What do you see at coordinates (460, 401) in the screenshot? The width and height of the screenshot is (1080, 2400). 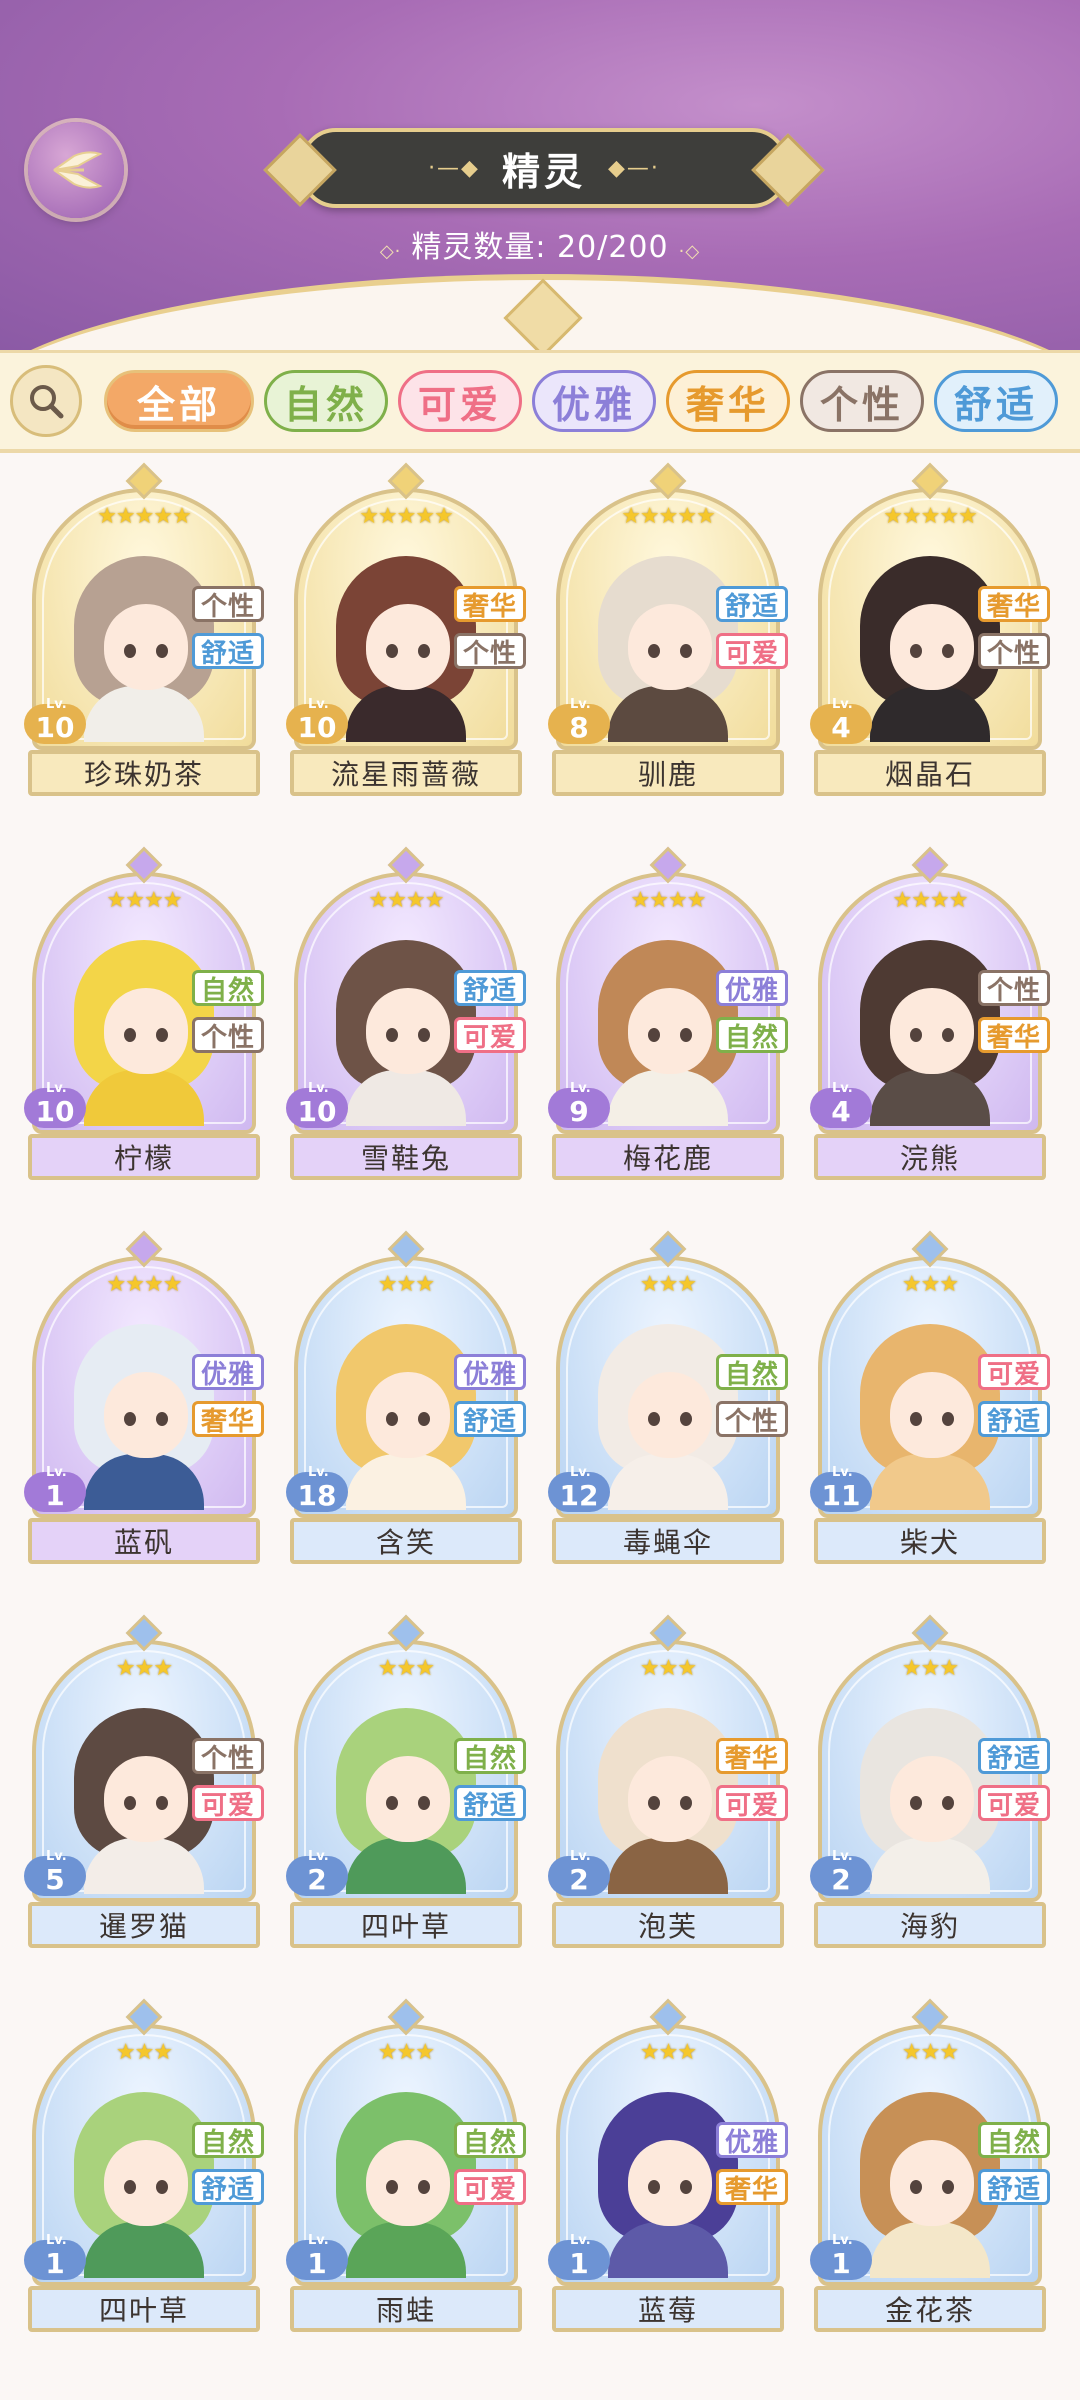 I see `tab-filter: 可爱` at bounding box center [460, 401].